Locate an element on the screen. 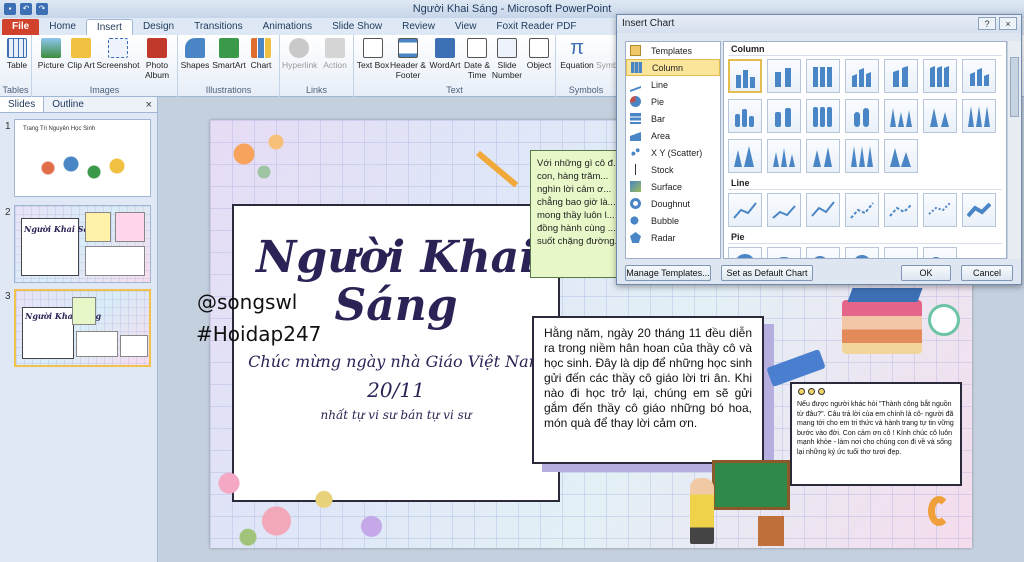 This screenshot has height=562, width=1024. screenshot-button: Screenshot is located at coordinates (118, 54).